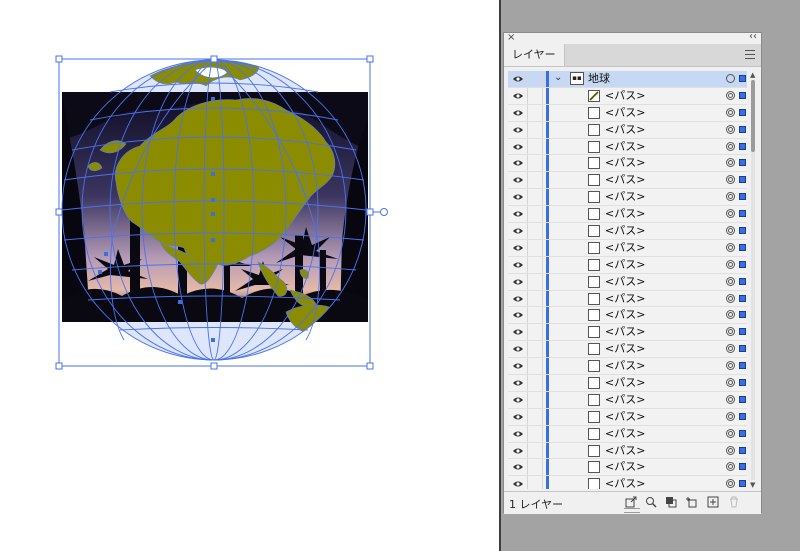 The width and height of the screenshot is (800, 551). What do you see at coordinates (750, 54) in the screenshot?
I see `hamburger-menu-icon` at bounding box center [750, 54].